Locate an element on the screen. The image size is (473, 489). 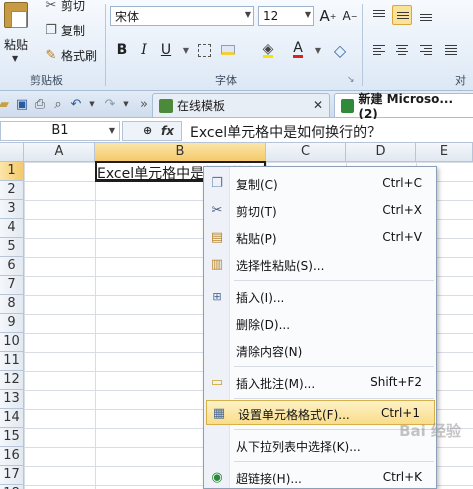
tab-label: 新建 Microso... (2) is located at coordinates (406, 106).